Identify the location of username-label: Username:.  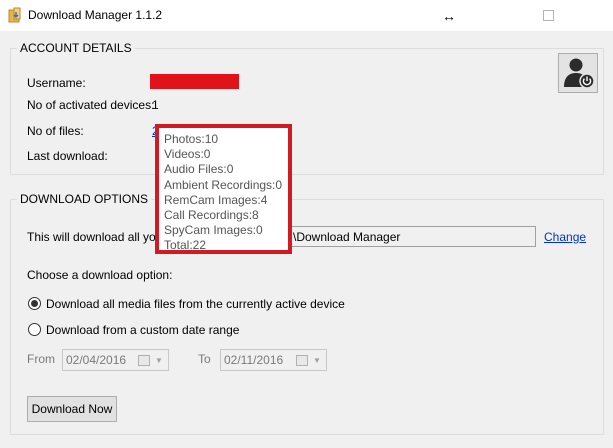
(56, 83).